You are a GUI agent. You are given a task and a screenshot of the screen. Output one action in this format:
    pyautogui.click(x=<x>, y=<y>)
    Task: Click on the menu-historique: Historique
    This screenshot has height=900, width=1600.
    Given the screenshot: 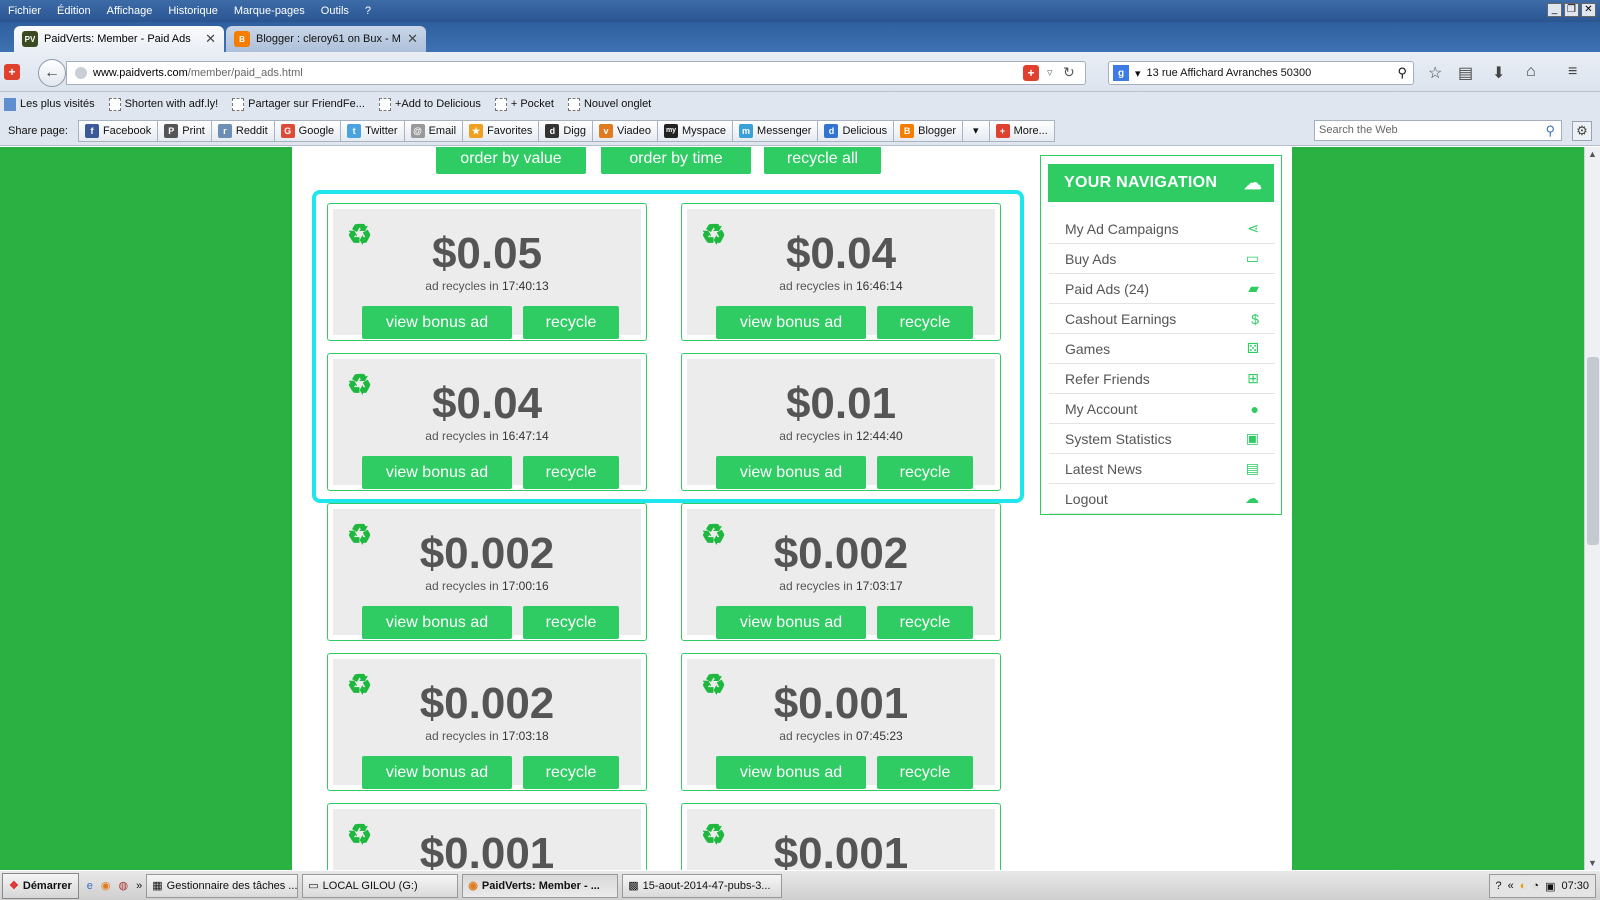 What is the action you would take?
    pyautogui.click(x=193, y=11)
    